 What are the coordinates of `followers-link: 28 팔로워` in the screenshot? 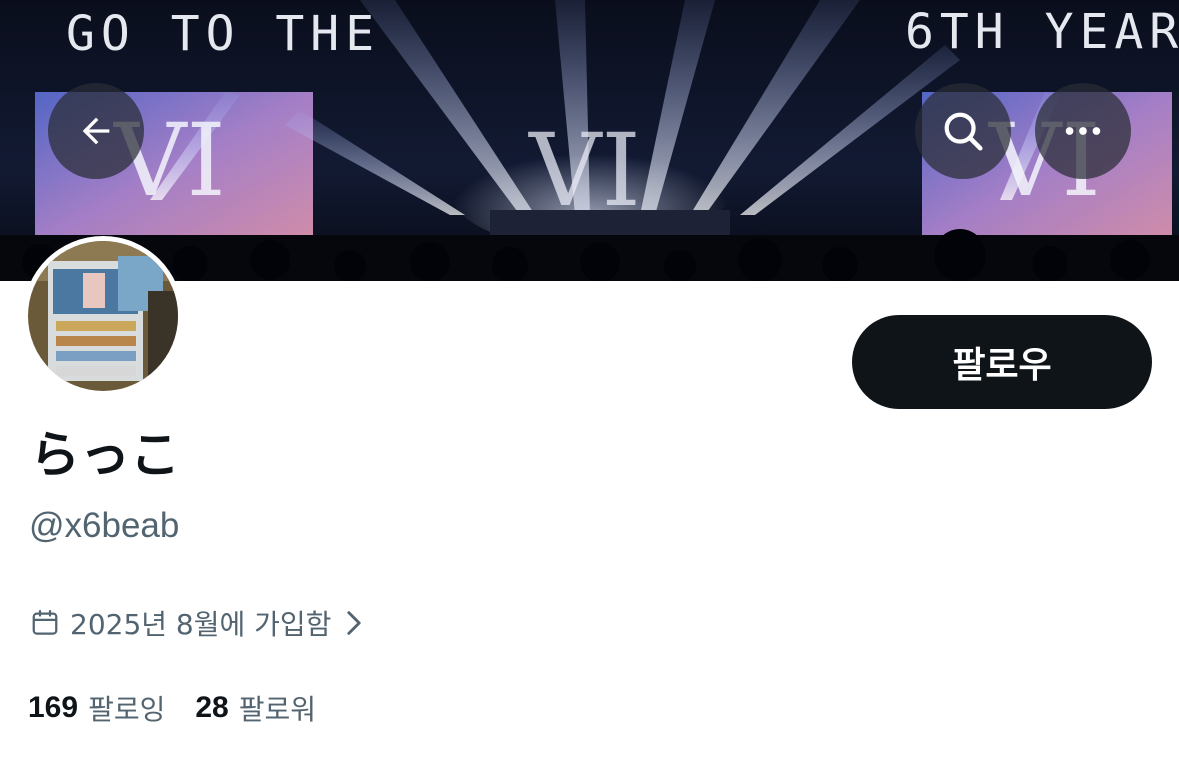 It's located at (255, 708).